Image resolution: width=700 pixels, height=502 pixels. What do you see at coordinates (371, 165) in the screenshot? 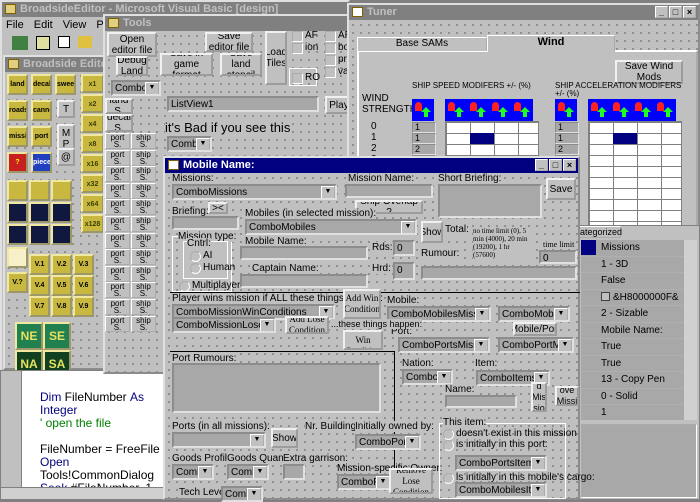
I see `mobile-title-bar: Mobile Name: _ □ ×` at bounding box center [371, 165].